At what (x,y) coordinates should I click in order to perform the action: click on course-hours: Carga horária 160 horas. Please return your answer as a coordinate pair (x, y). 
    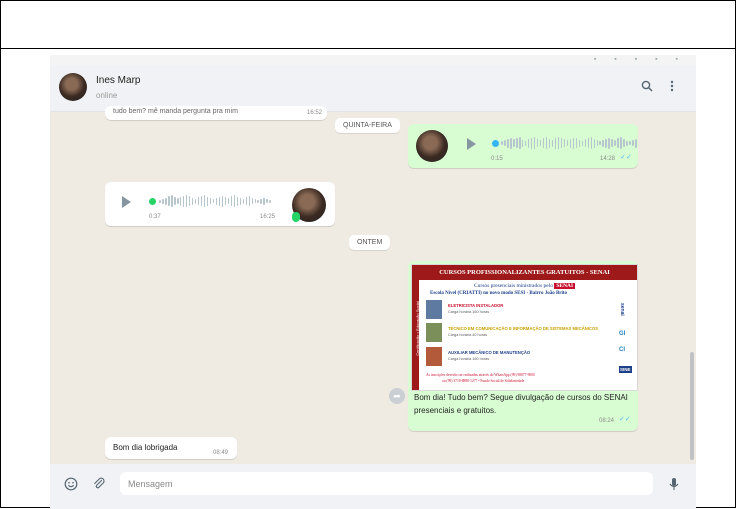
    Looking at the image, I should click on (469, 359).